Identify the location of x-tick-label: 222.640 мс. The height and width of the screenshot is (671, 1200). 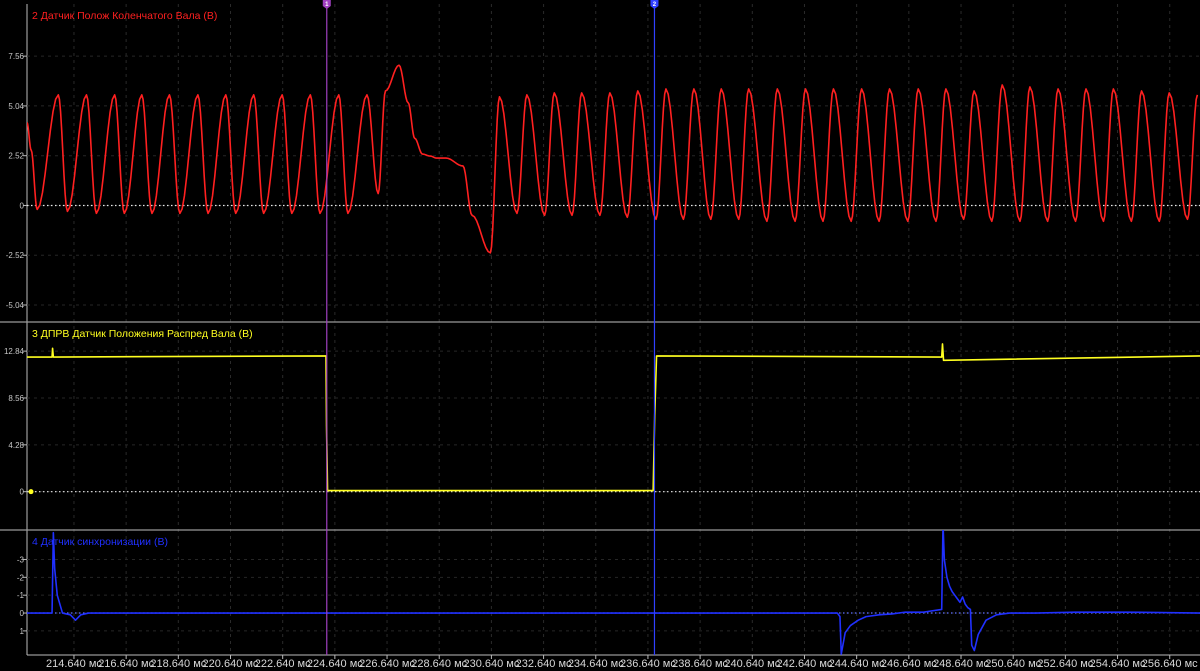
(283, 664).